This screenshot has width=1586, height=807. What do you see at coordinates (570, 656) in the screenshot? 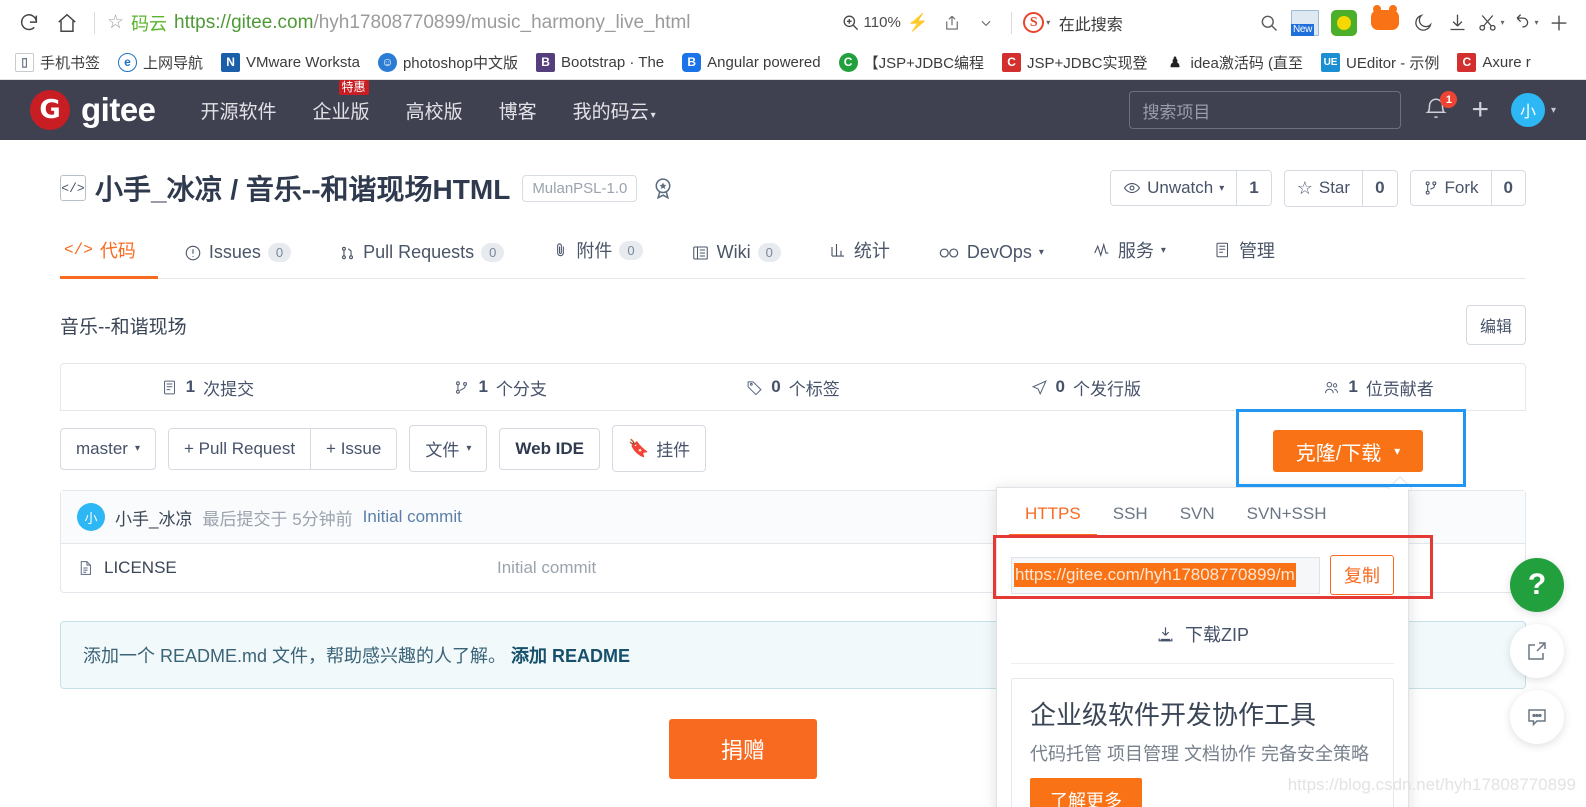
I see `add-readme-link: 添加 README` at bounding box center [570, 656].